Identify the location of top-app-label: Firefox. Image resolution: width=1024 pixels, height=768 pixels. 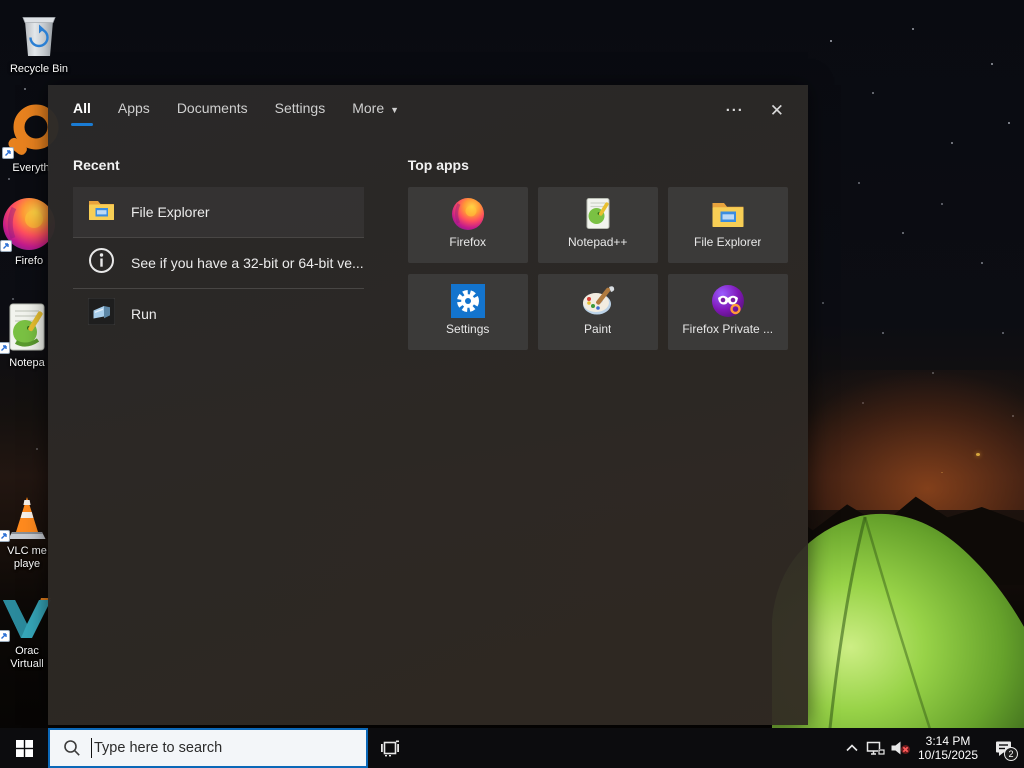
(468, 242).